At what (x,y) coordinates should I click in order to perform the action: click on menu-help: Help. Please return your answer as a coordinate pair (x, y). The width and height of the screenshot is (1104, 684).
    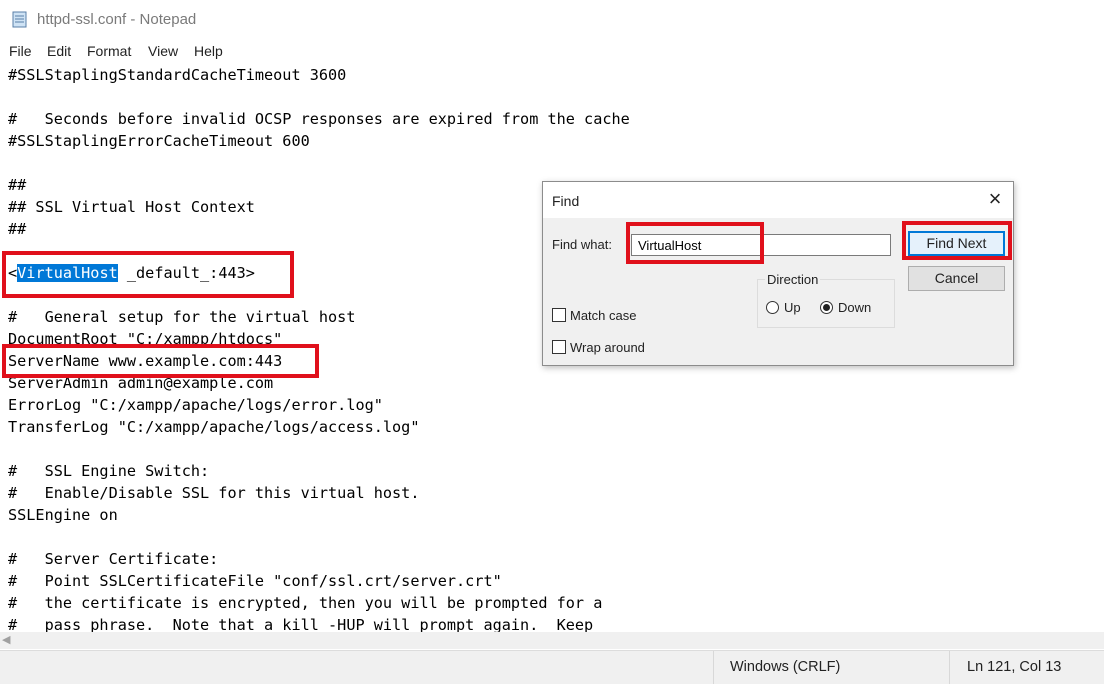
    Looking at the image, I should click on (208, 51).